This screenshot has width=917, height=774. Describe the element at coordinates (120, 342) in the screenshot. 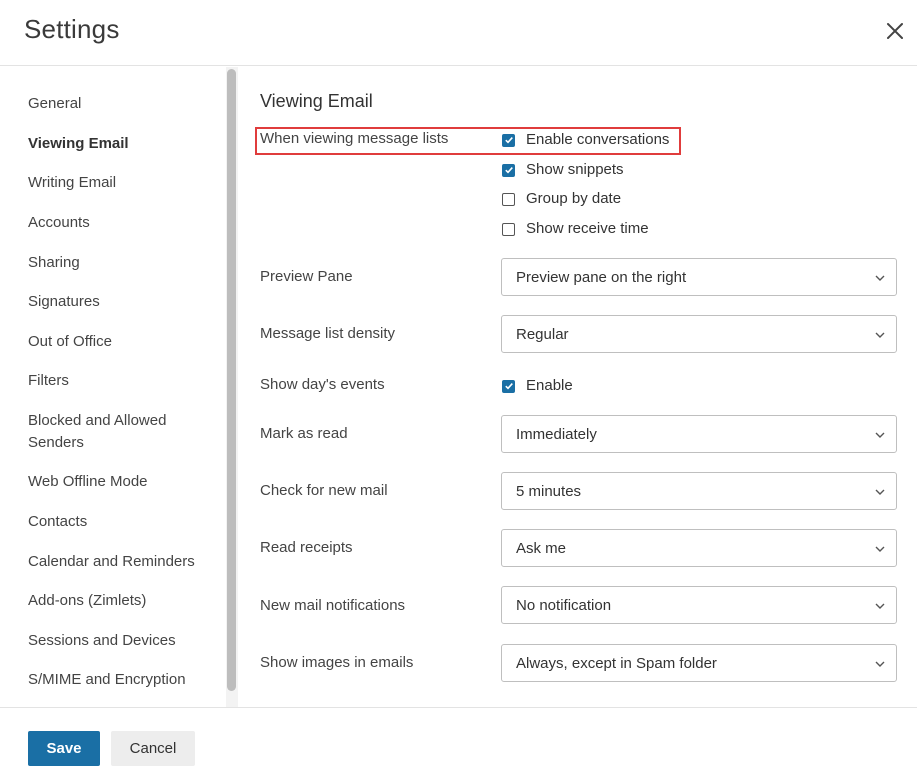

I see `sidebar-item-out-of-office: Out of Office` at that location.